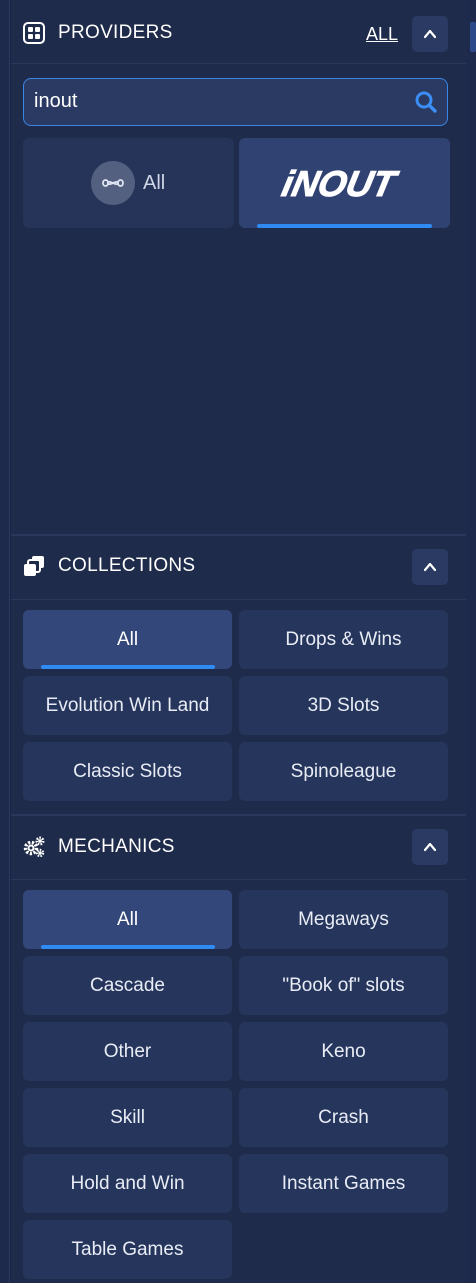 This screenshot has width=476, height=1283. I want to click on mechanics-header: MECHANICS, so click(238, 848).